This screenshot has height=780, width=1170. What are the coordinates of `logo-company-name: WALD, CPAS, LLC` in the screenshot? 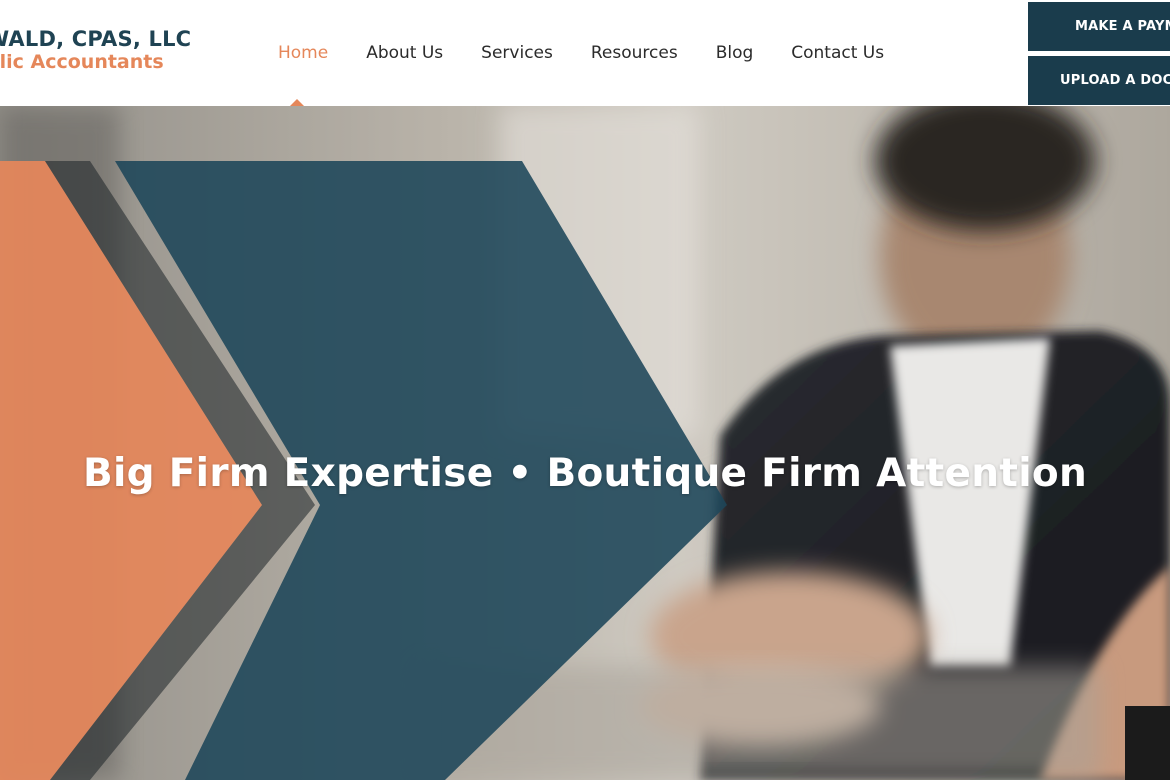 It's located at (95, 39).